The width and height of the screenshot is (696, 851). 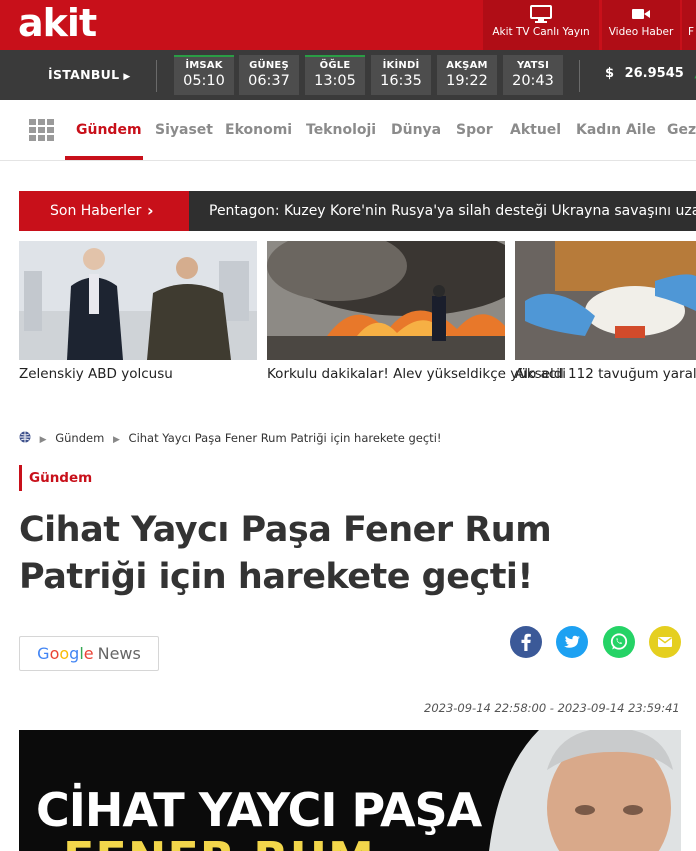 I want to click on hero-title-line2: FENER RUM, so click(x=219, y=842).